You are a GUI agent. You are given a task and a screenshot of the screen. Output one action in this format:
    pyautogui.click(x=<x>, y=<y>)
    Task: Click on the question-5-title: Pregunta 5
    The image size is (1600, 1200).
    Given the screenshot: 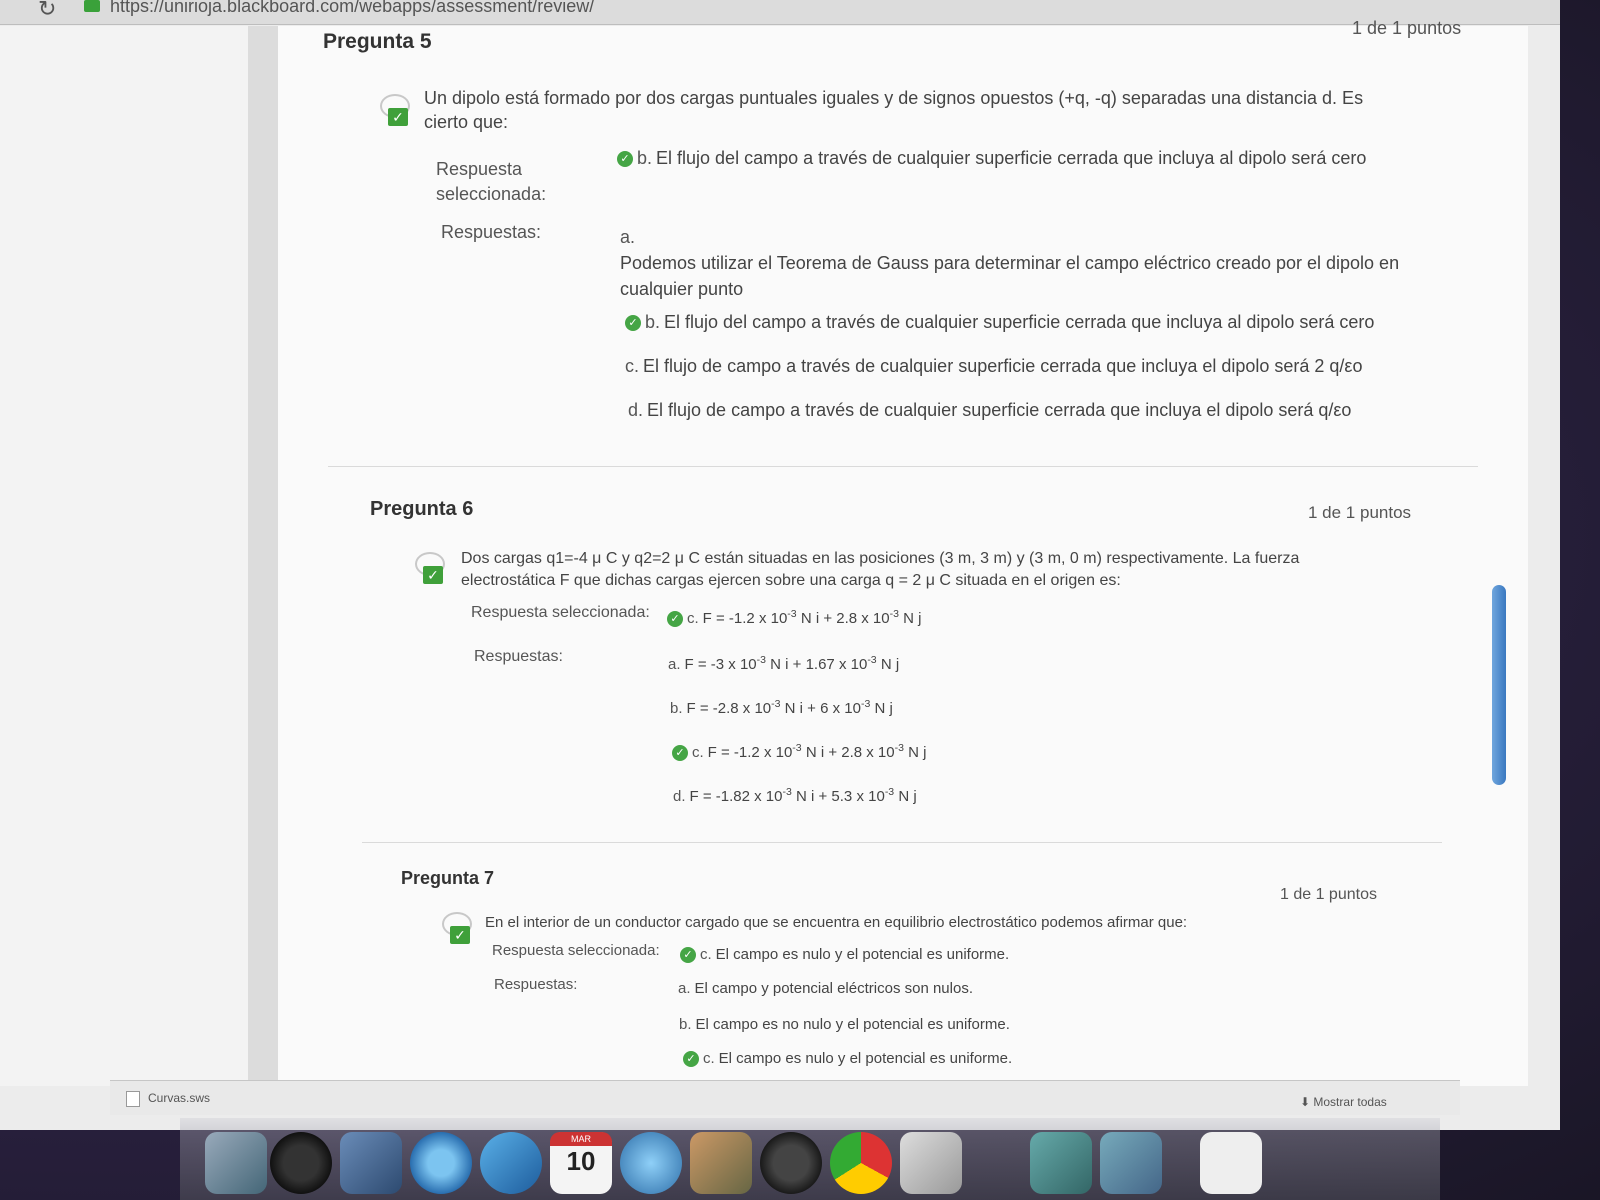 What is the action you would take?
    pyautogui.click(x=377, y=41)
    